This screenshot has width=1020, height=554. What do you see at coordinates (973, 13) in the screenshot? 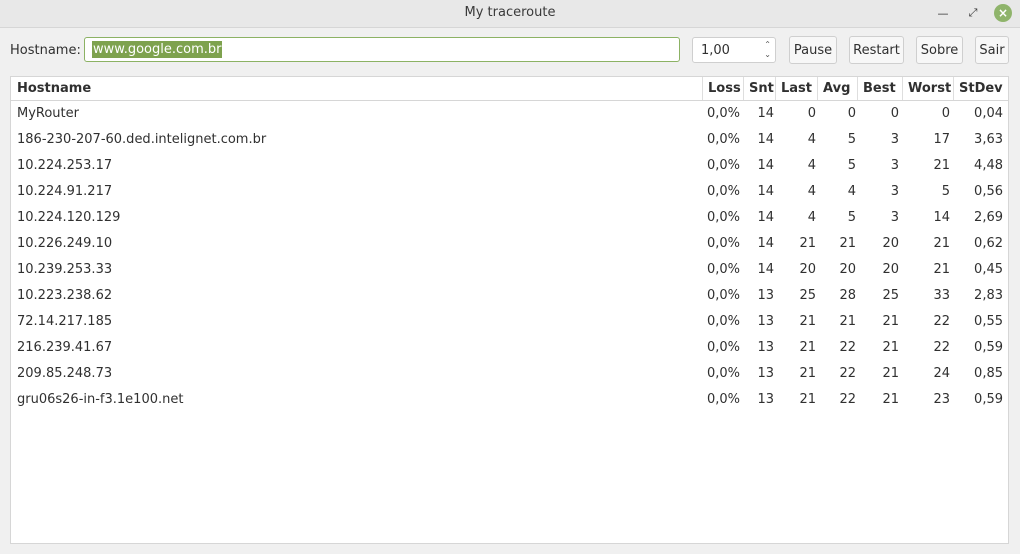
I see `maximize-icon: ⤢` at bounding box center [973, 13].